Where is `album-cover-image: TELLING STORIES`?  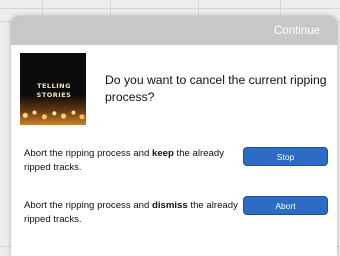
album-cover-image: TELLING STORIES is located at coordinates (53, 89).